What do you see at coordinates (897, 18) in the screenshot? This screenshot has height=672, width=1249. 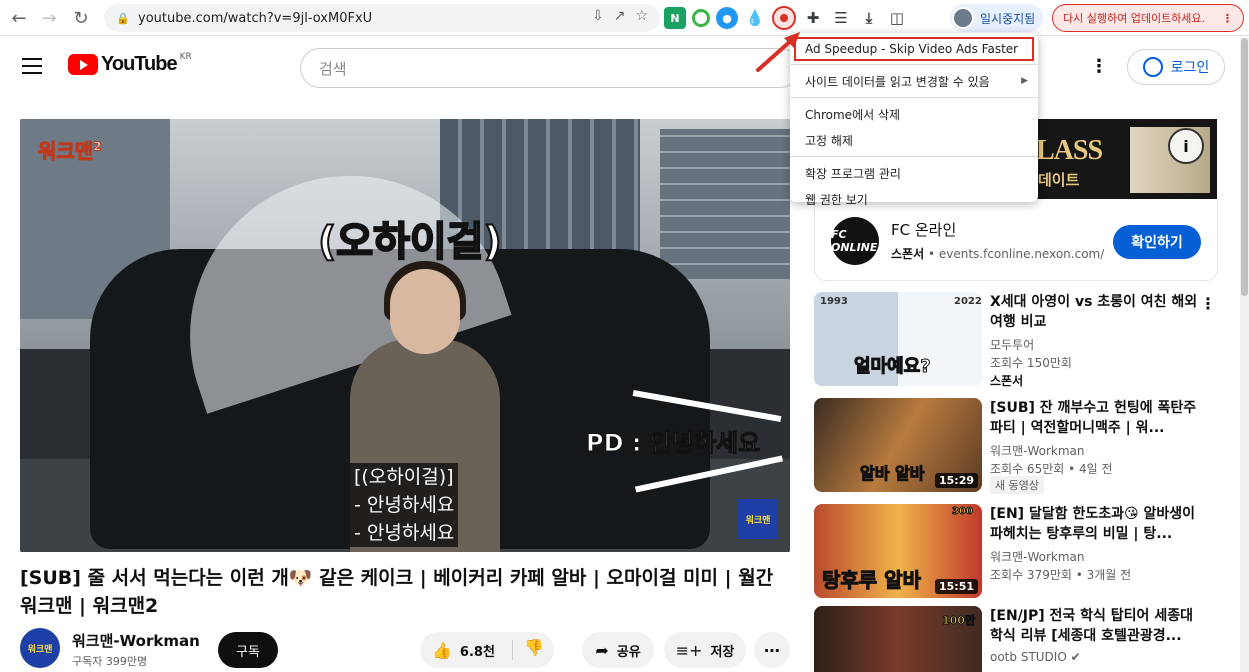 I see `side-panel-icon: ◫` at bounding box center [897, 18].